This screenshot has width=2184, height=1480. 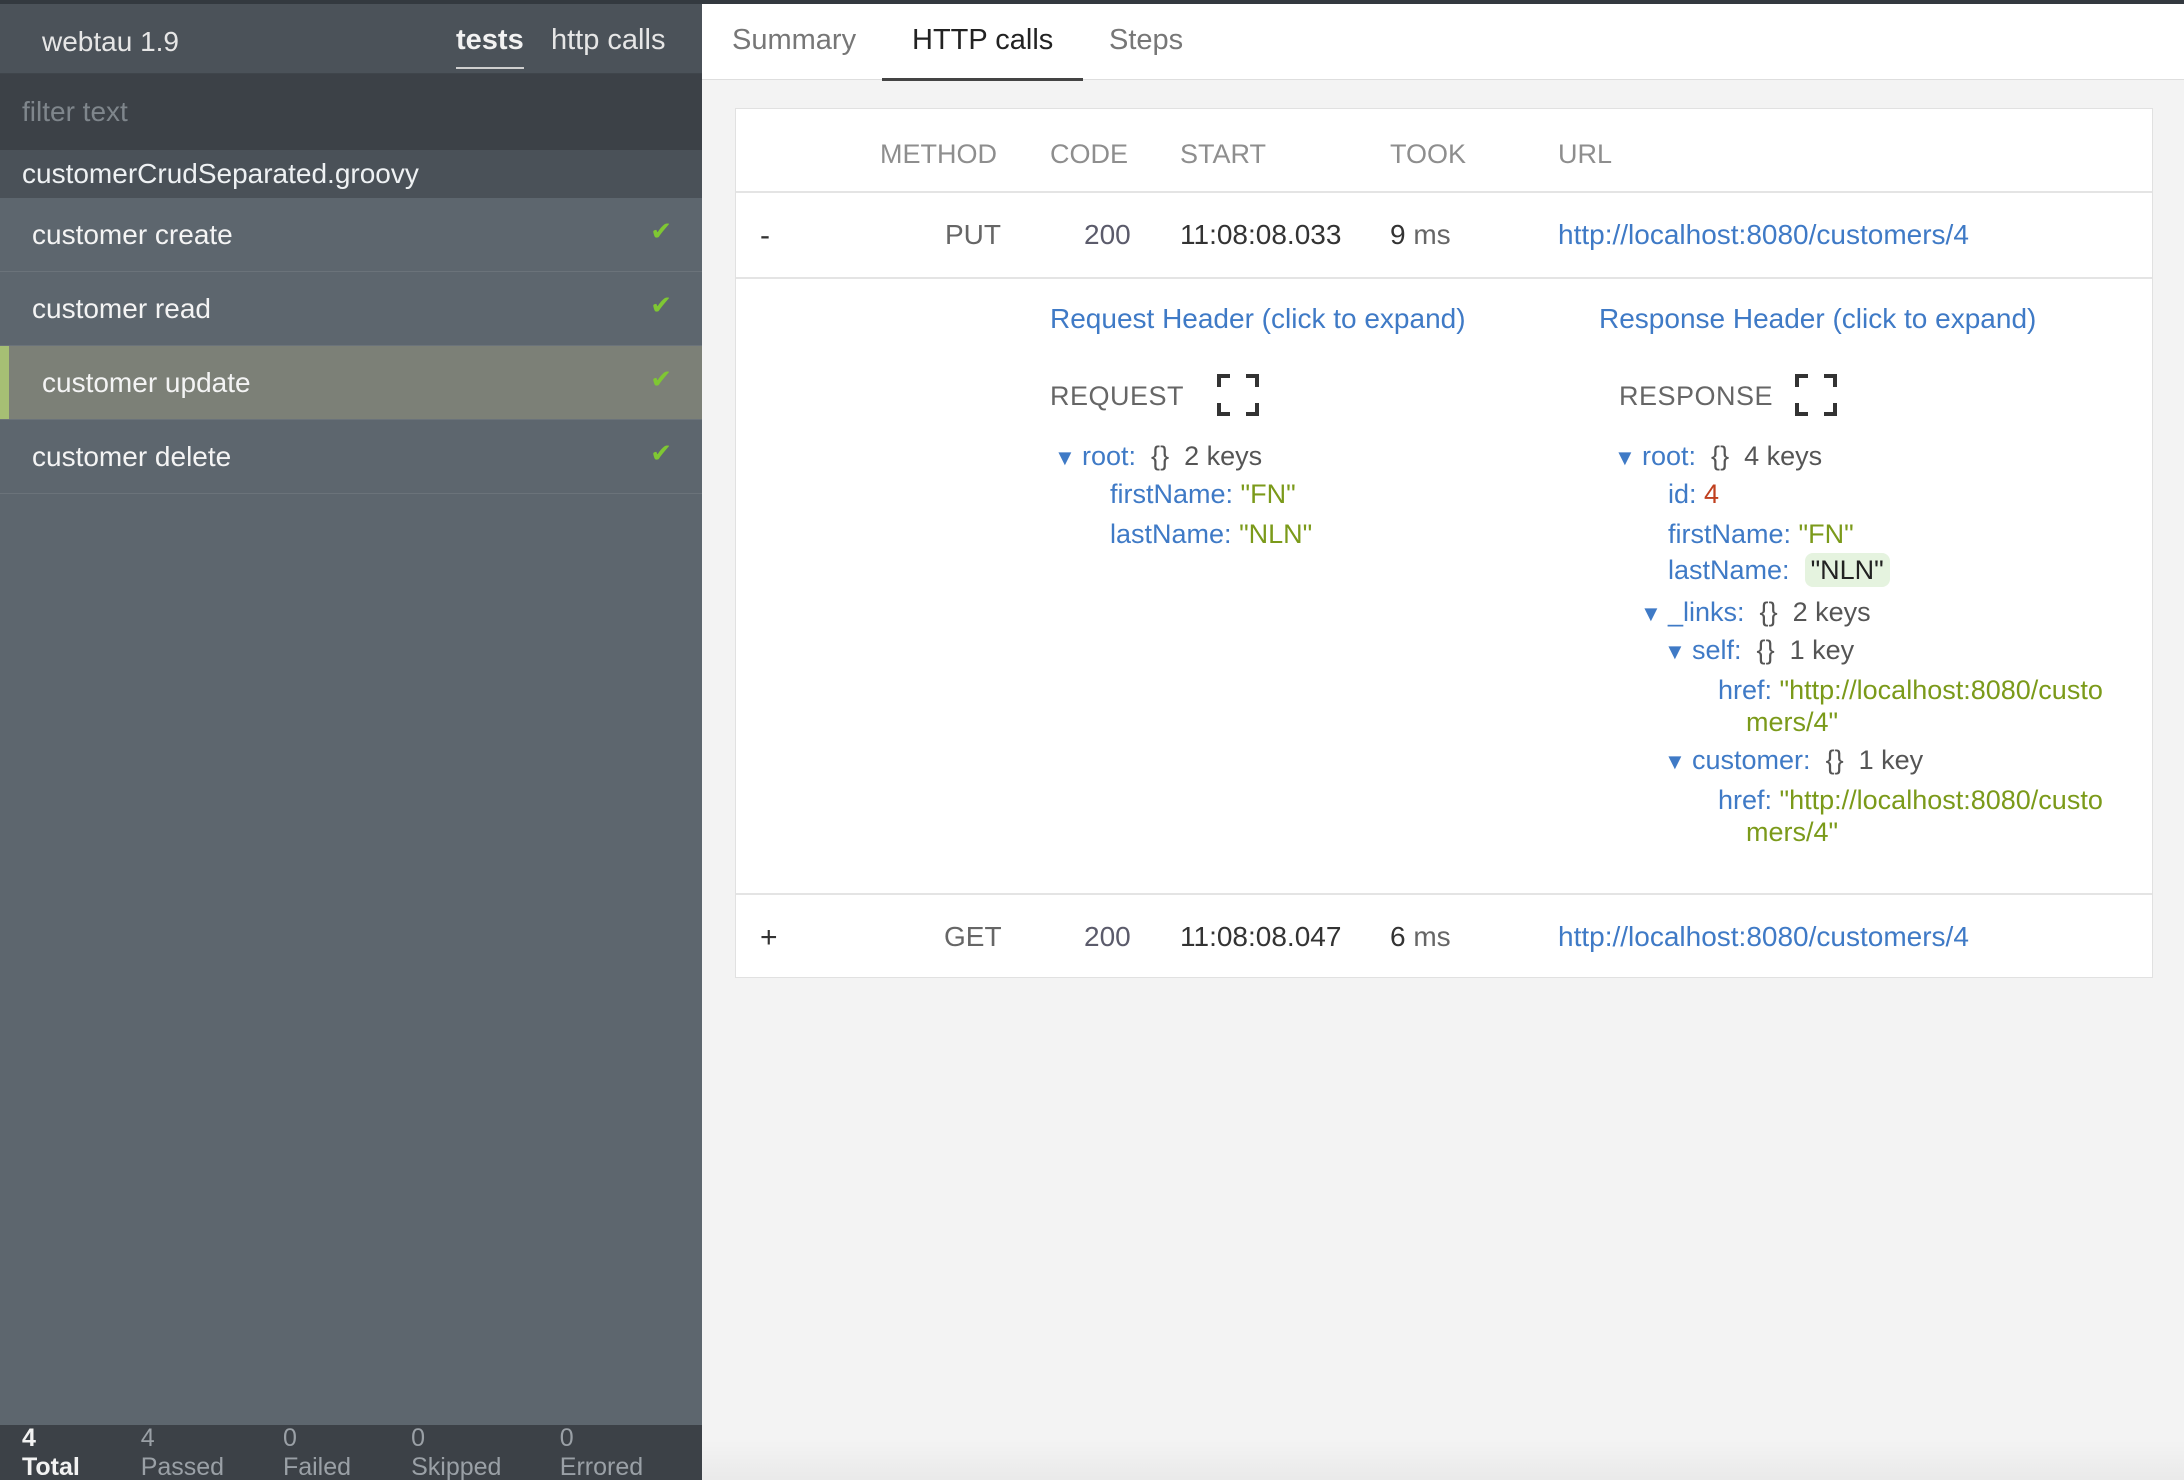 What do you see at coordinates (1276, 534) in the screenshot?
I see `json-string: "NLN"` at bounding box center [1276, 534].